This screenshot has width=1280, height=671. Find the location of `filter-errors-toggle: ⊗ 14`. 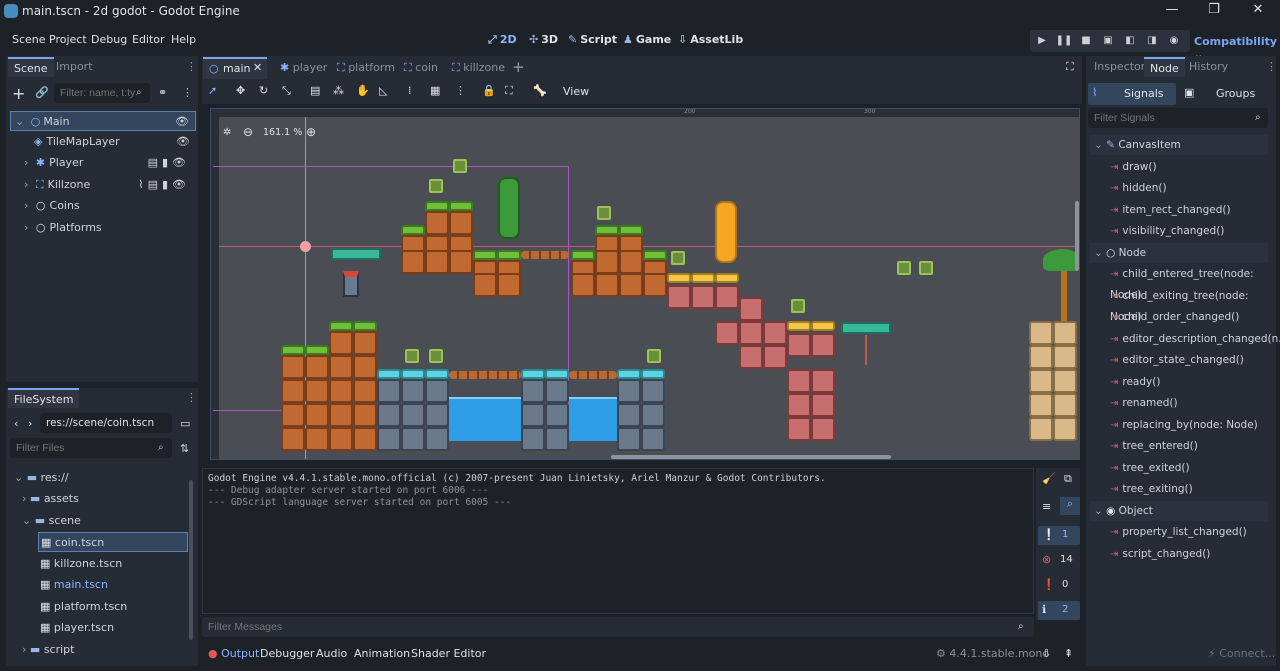

filter-errors-toggle: ⊗ 14 is located at coordinates (1059, 560).